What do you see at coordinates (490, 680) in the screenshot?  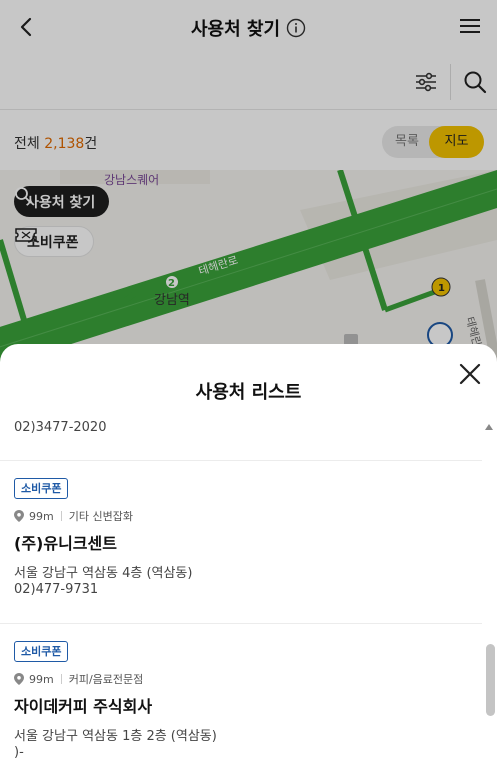 I see `scrollbar-thumb` at bounding box center [490, 680].